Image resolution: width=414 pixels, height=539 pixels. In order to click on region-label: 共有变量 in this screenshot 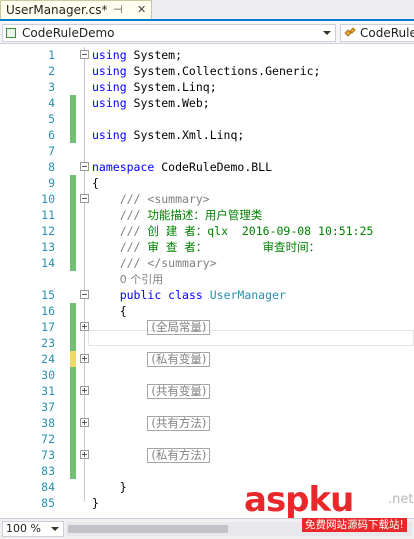, I will do `click(178, 391)`.